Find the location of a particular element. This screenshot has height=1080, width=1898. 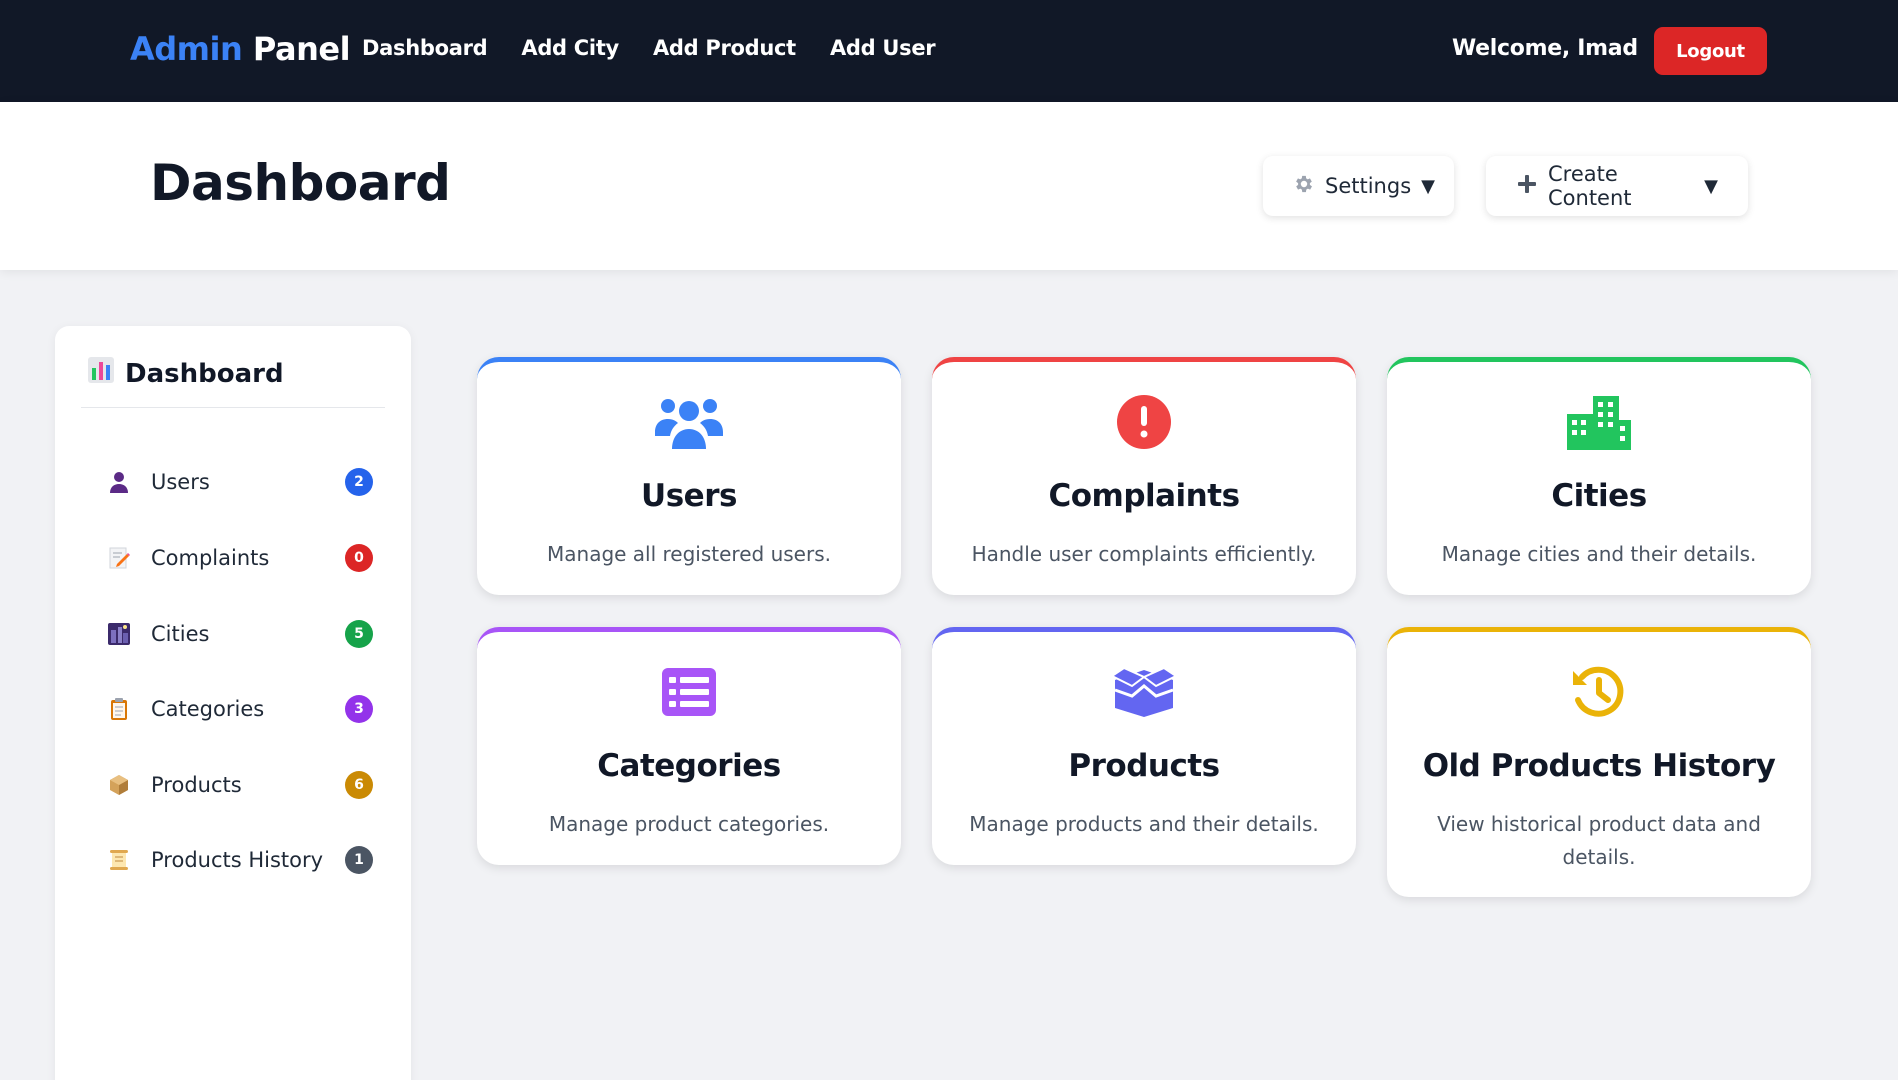

sidebar-item-complaints: Complaints 0 is located at coordinates (250, 558).